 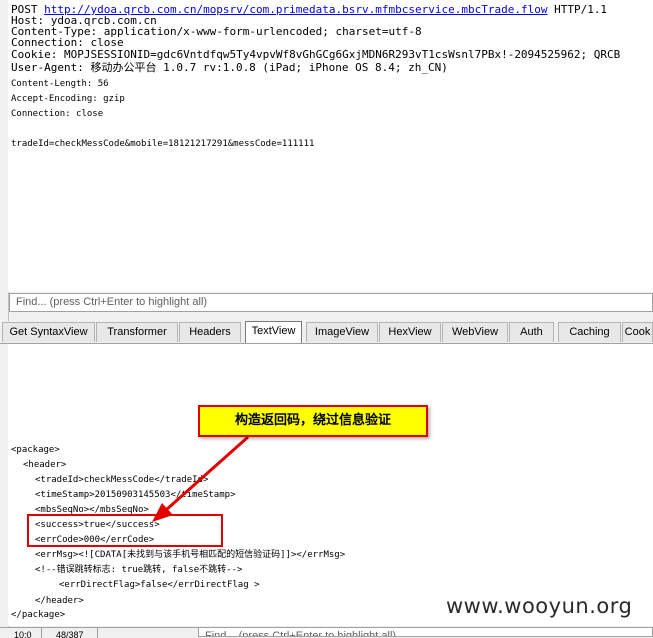 What do you see at coordinates (60, 84) in the screenshot?
I see `header-content-length: Content-Length: 56` at bounding box center [60, 84].